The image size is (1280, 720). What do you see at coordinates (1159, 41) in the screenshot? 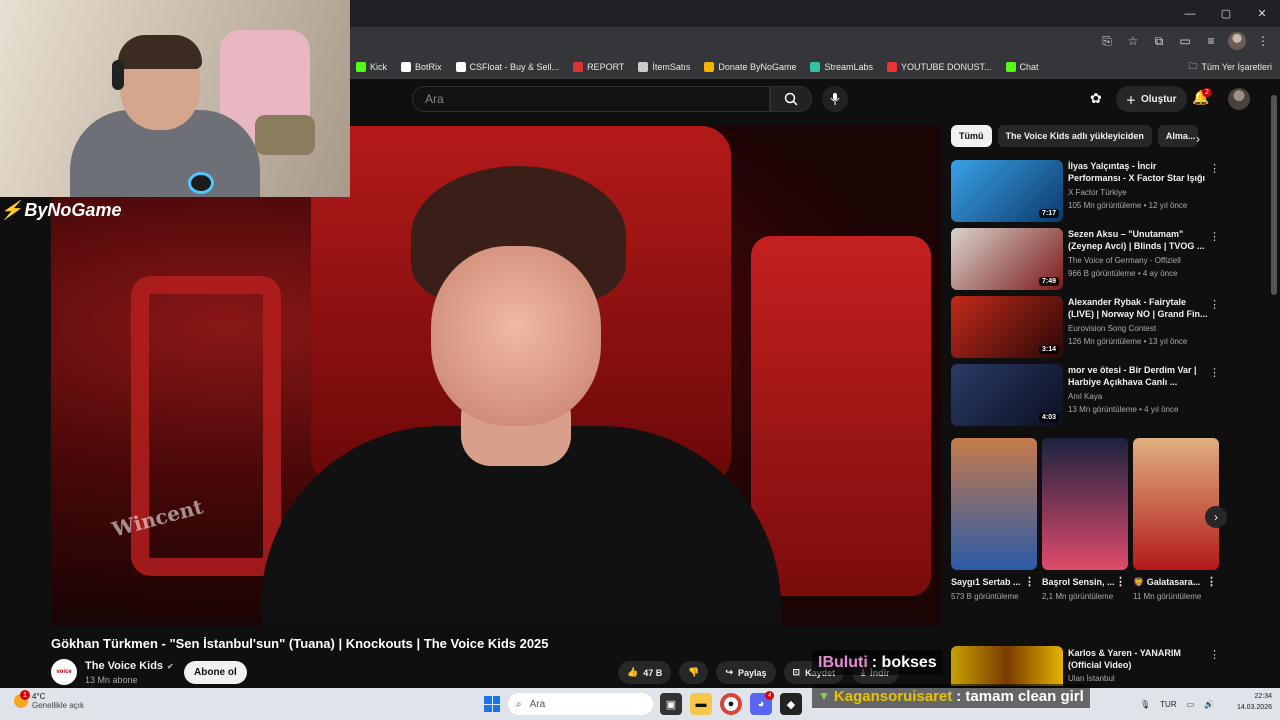
I see `extensions-icon: ⧉` at bounding box center [1159, 41].